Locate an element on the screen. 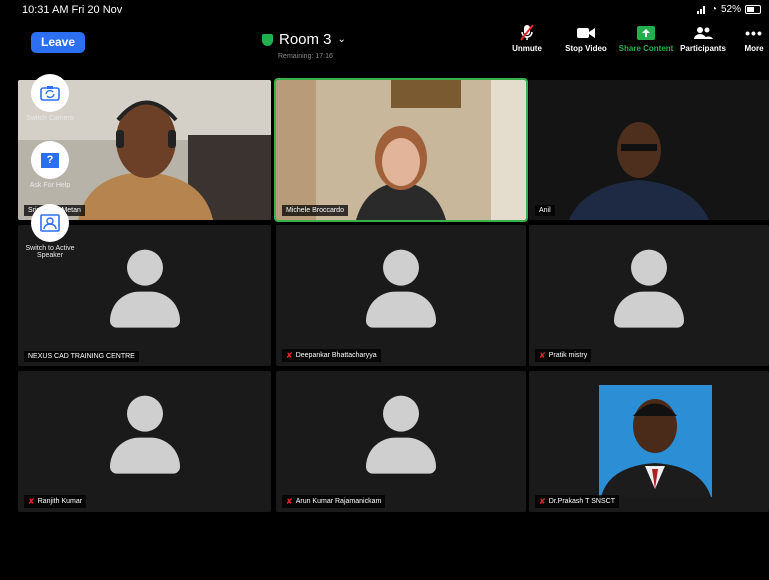 The width and height of the screenshot is (769, 580). video-tile: ✘ Pratik mistry is located at coordinates (649, 295).